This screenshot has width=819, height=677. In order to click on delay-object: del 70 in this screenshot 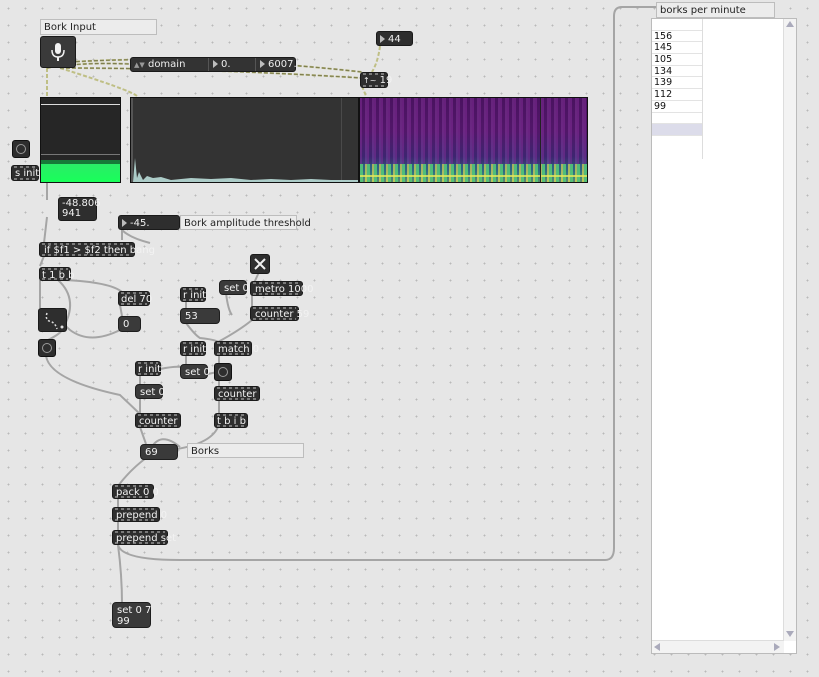, I will do `click(135, 298)`.